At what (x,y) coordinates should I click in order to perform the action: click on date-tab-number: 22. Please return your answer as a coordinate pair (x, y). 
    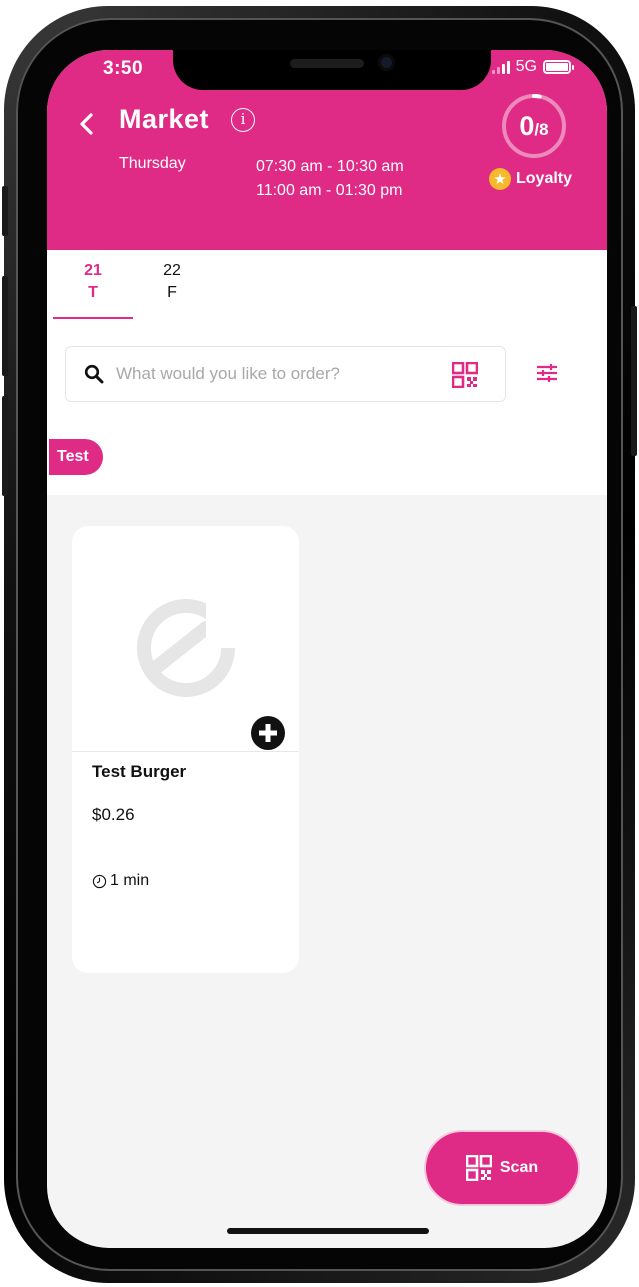
    Looking at the image, I should click on (172, 270).